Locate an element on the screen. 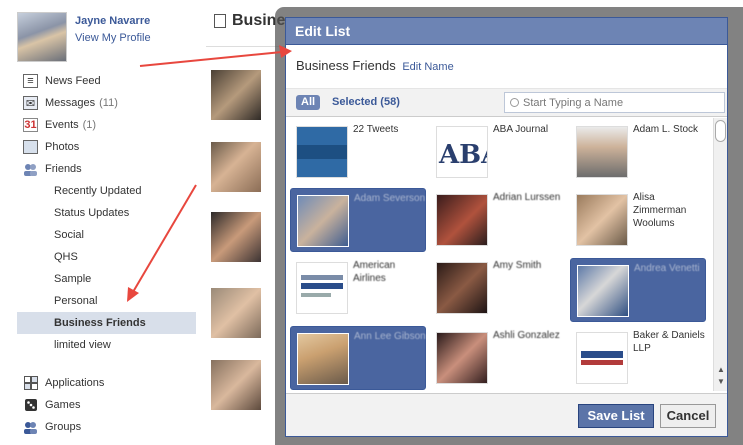 This screenshot has height=445, width=743. friend-cell: Baker & Daniels LLP is located at coordinates (638, 358).